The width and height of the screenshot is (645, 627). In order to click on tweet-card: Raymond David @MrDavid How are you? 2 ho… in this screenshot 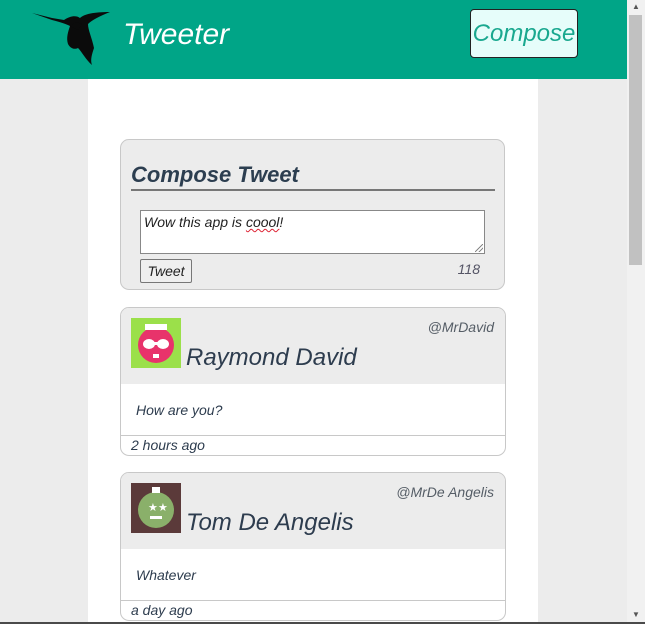, I will do `click(313, 381)`.